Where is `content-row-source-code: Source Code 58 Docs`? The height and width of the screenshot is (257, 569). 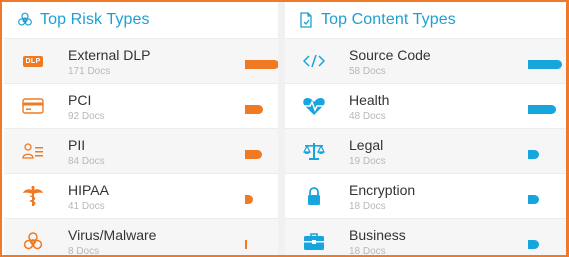 content-row-source-code: Source Code 58 Docs is located at coordinates (425, 60).